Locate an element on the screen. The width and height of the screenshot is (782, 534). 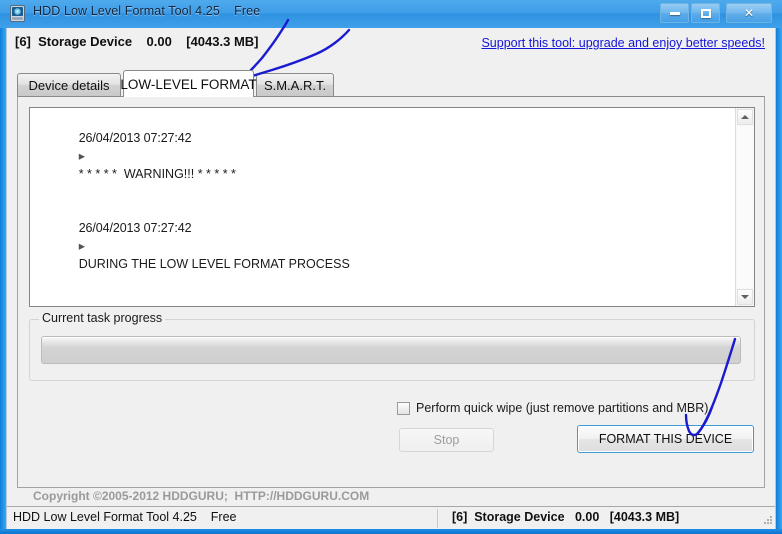
quick-wipe-checkbox is located at coordinates (403, 408).